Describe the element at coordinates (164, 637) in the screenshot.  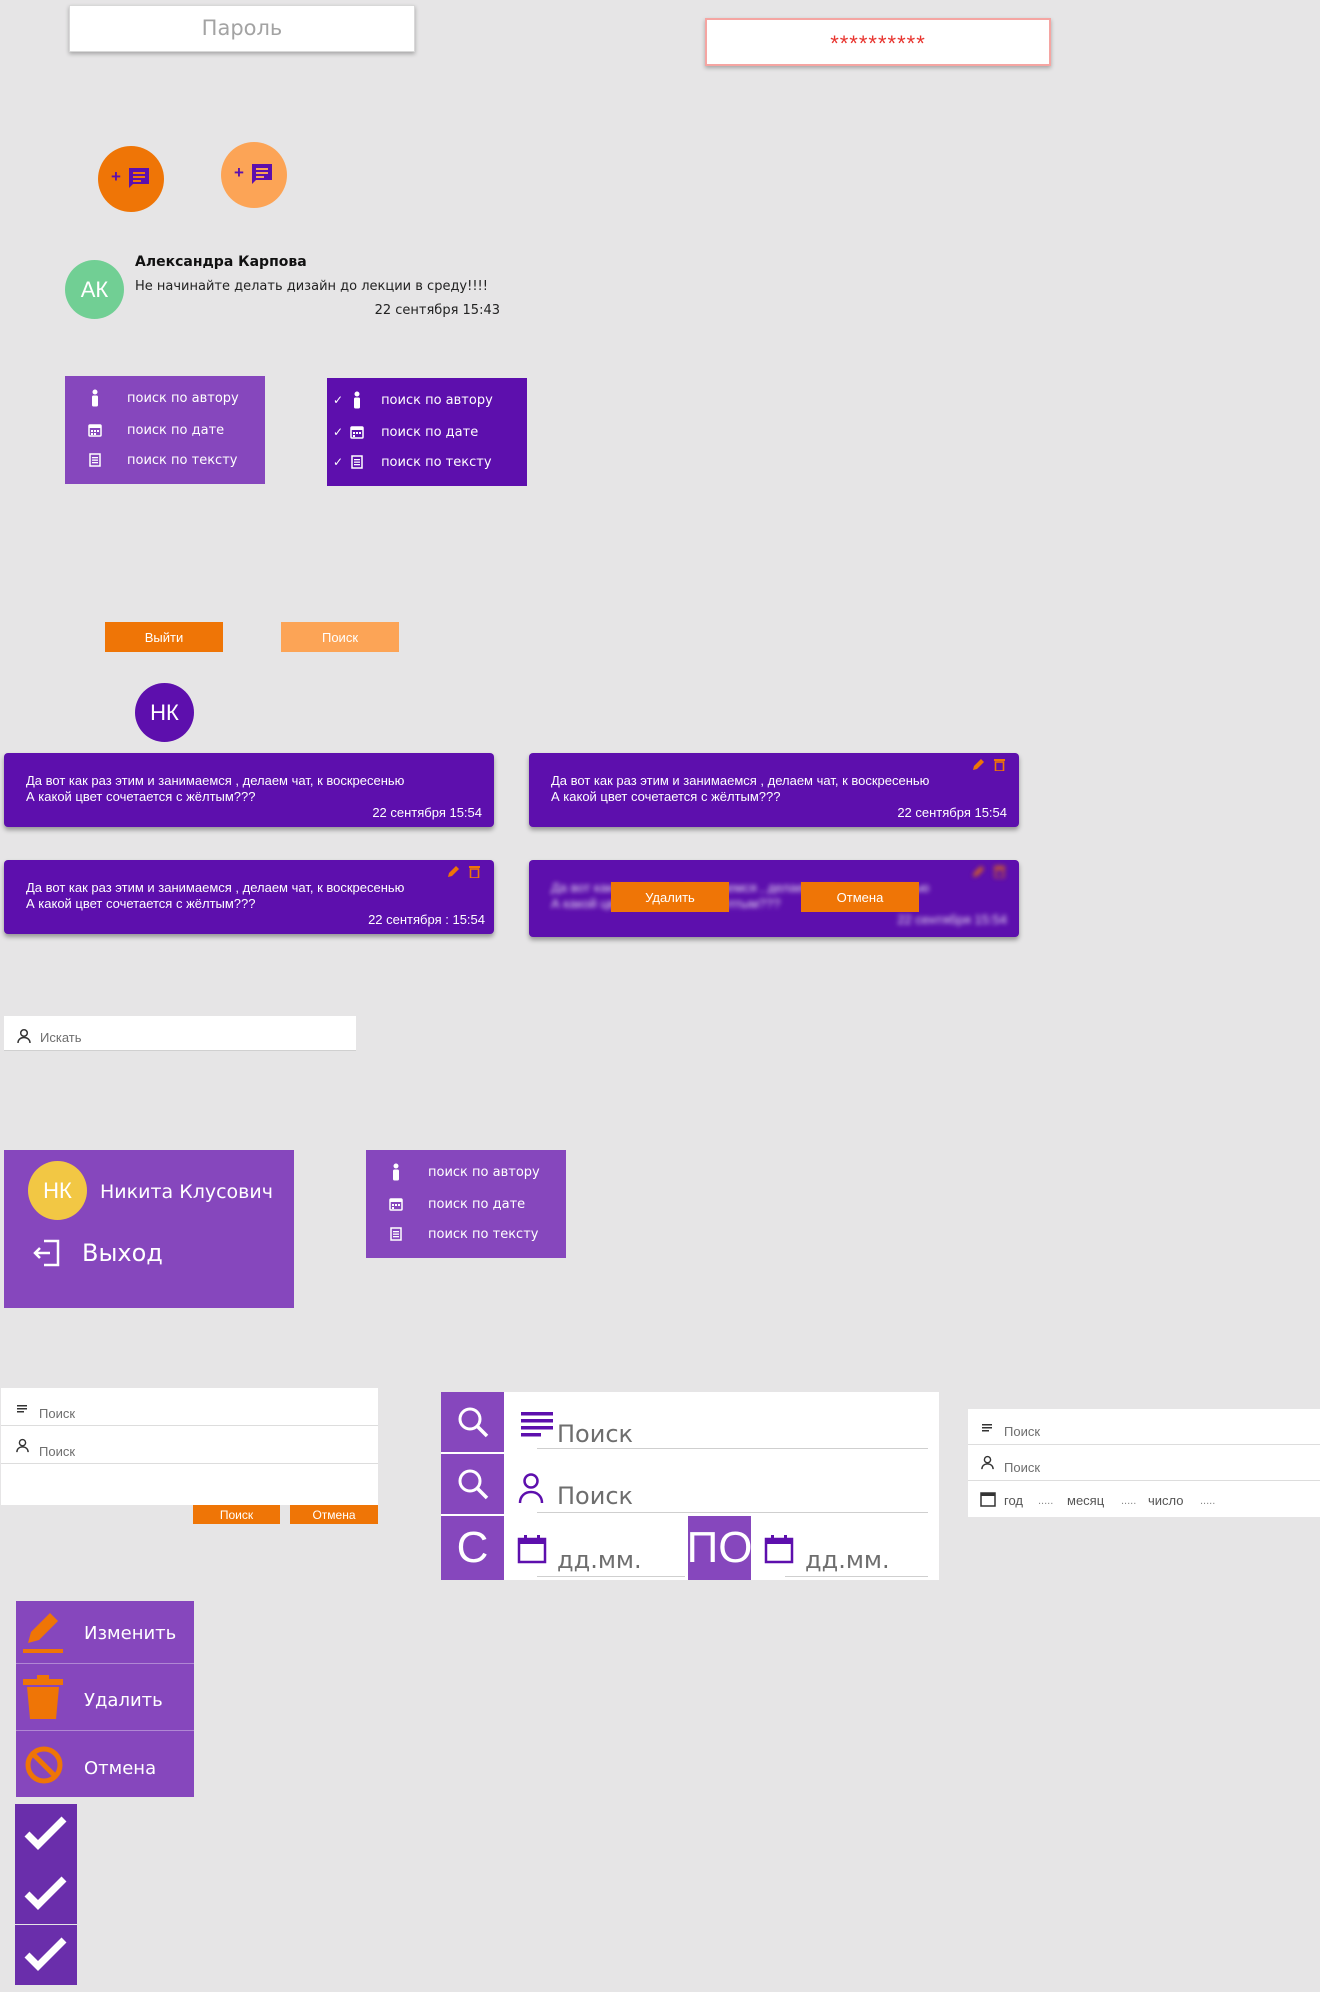
I see `logout-button: Выйти` at that location.